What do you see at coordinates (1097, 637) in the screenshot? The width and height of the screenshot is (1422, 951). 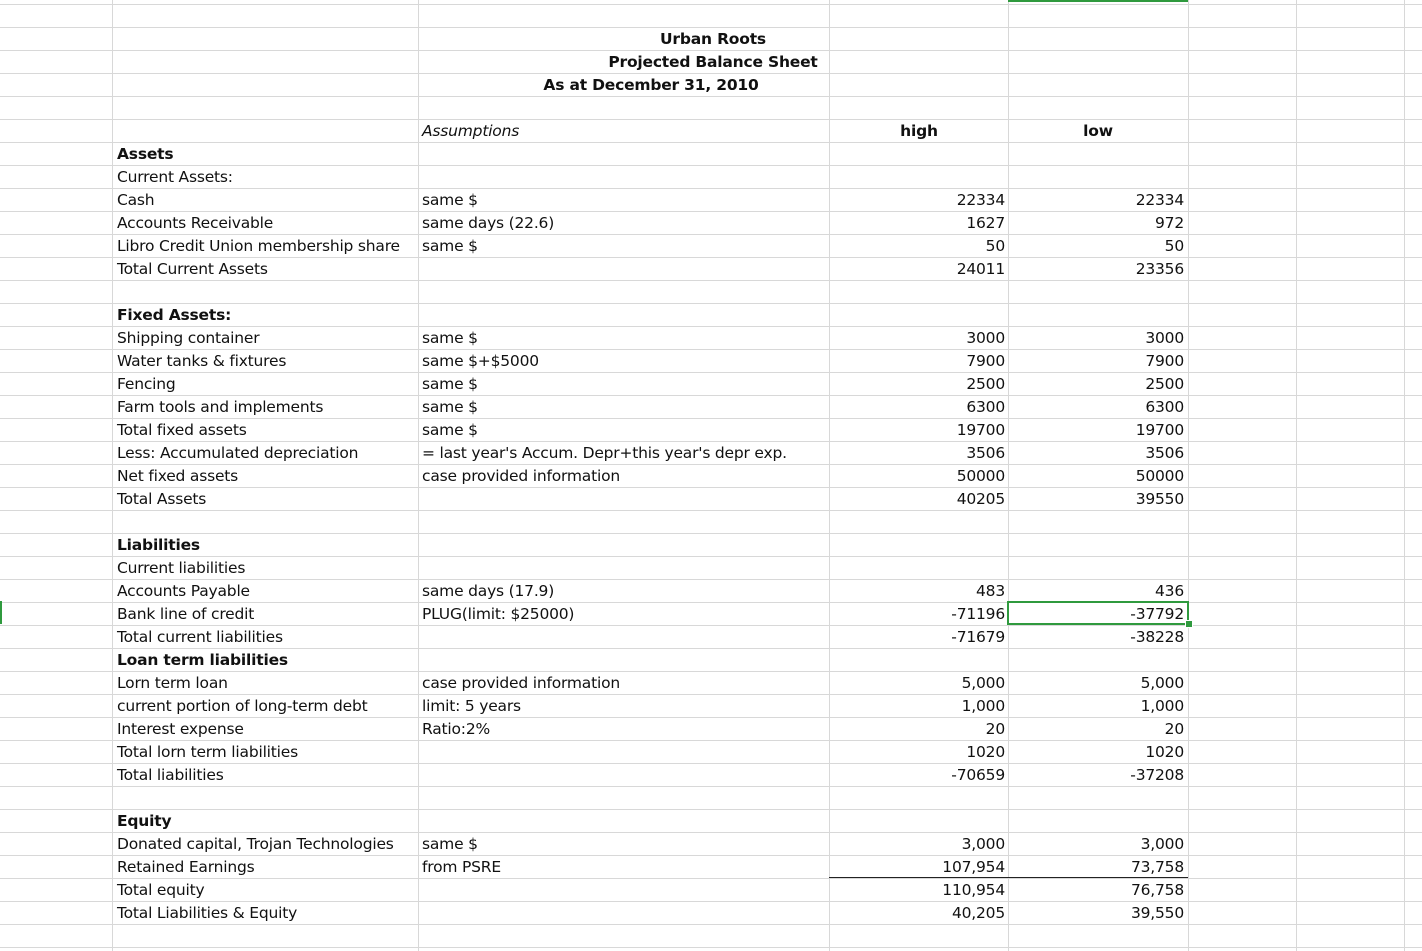 I see `low-value-cell: -38228` at bounding box center [1097, 637].